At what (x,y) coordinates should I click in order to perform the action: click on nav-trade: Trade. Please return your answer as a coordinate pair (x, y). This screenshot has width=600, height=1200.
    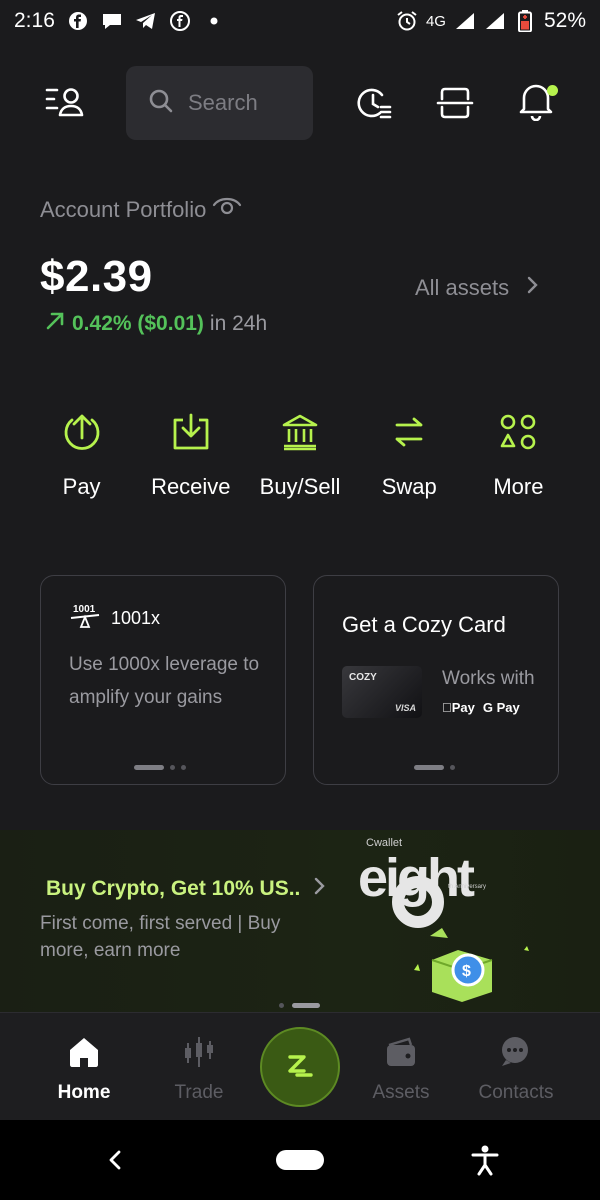
    Looking at the image, I should click on (199, 1069).